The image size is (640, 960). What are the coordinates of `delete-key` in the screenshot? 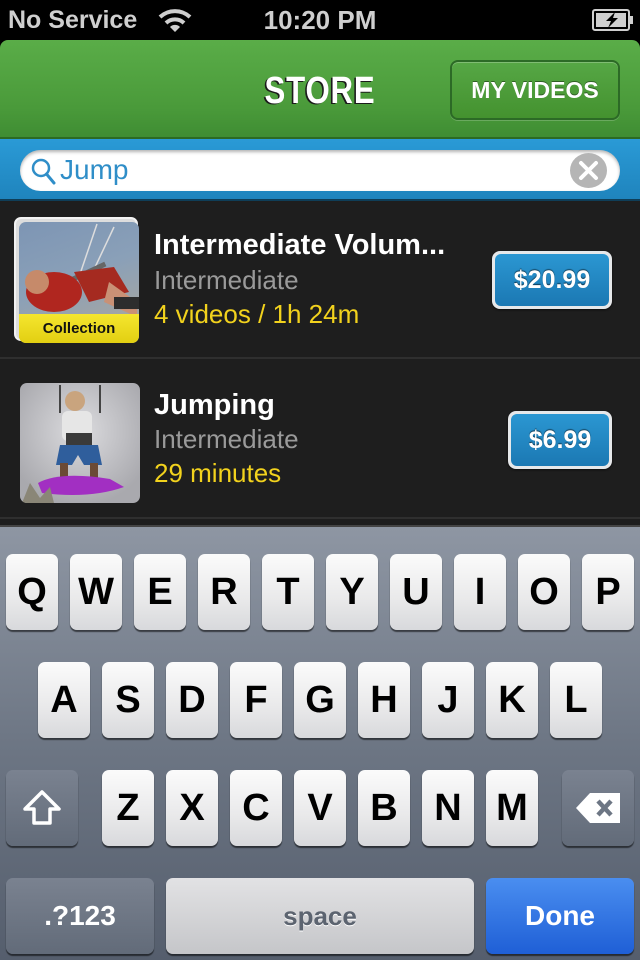 It's located at (598, 808).